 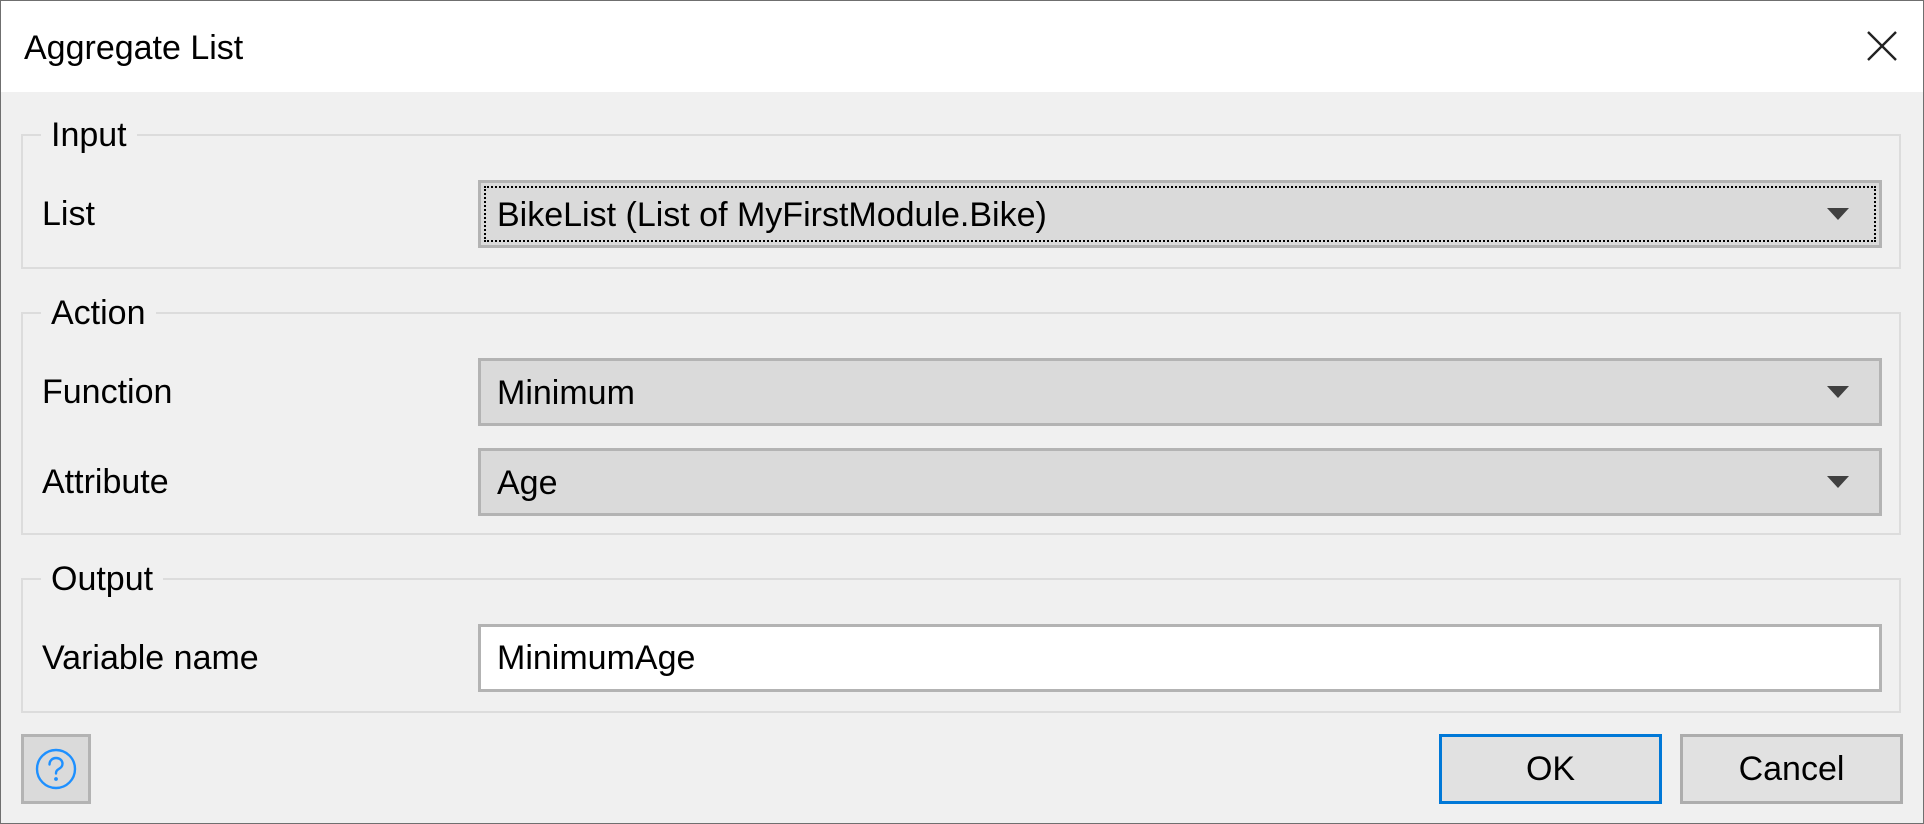 What do you see at coordinates (527, 483) in the screenshot?
I see `attribute-dropdown-value: Age` at bounding box center [527, 483].